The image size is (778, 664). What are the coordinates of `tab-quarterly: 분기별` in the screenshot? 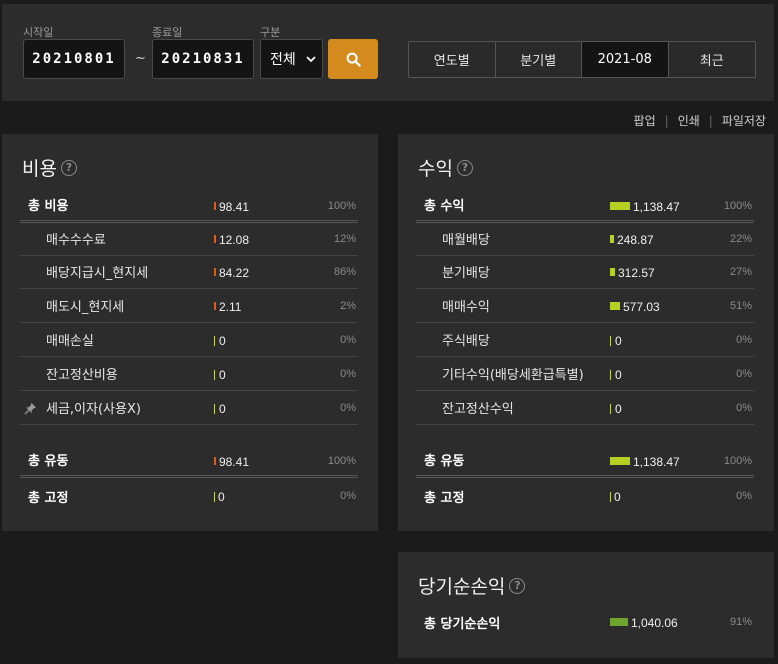 It's located at (538, 59).